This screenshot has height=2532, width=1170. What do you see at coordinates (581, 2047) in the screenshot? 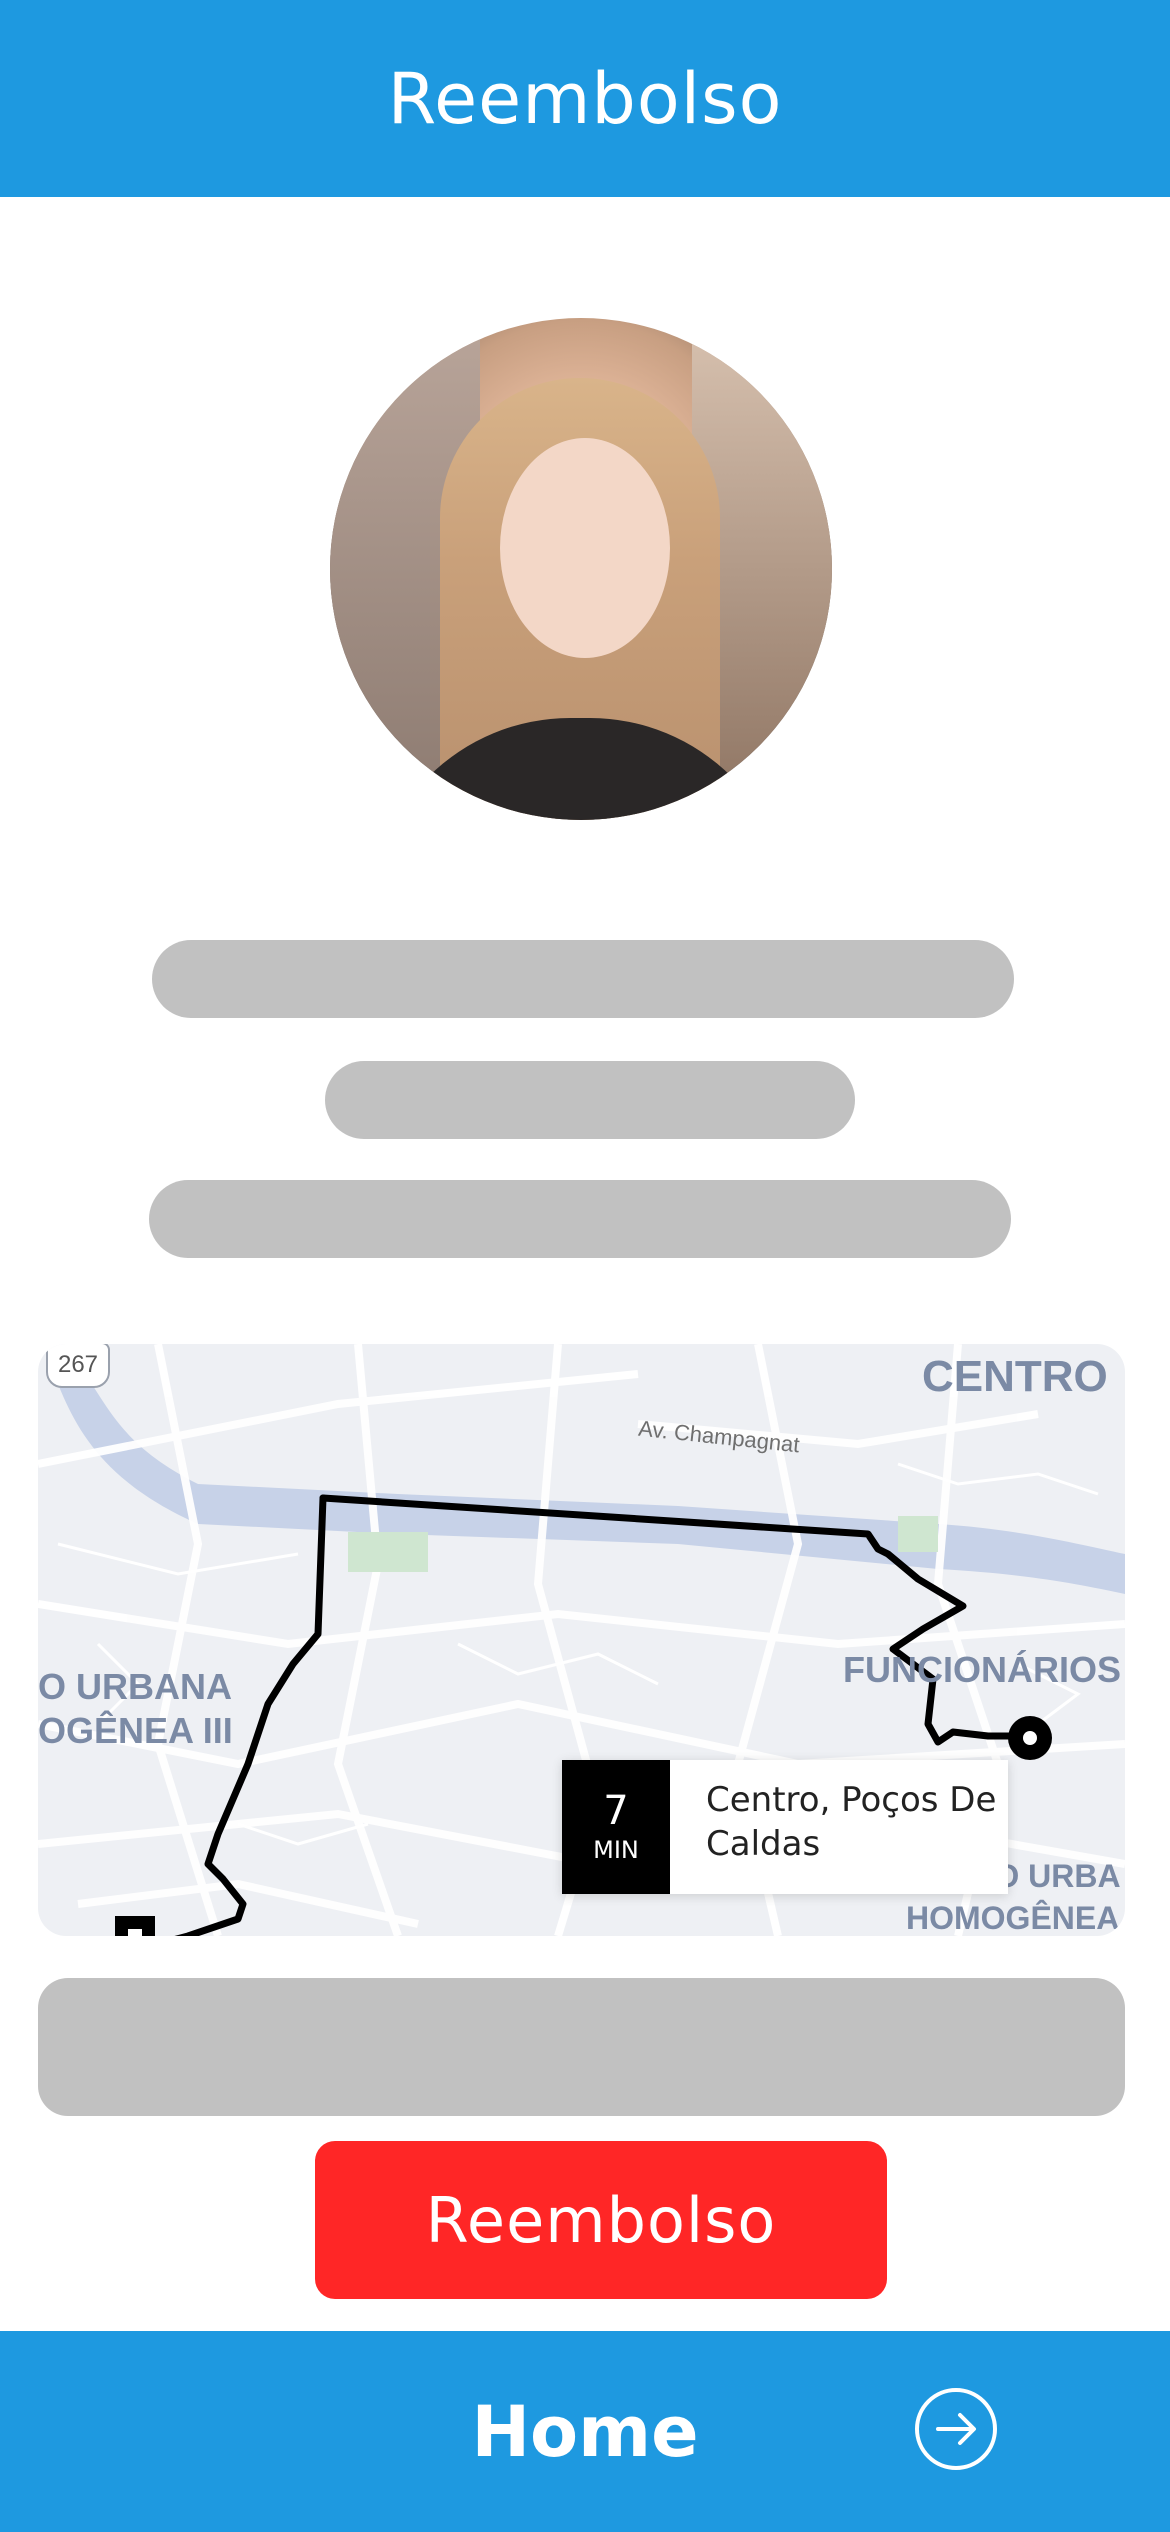
I see `skeleton-wide-bar` at bounding box center [581, 2047].